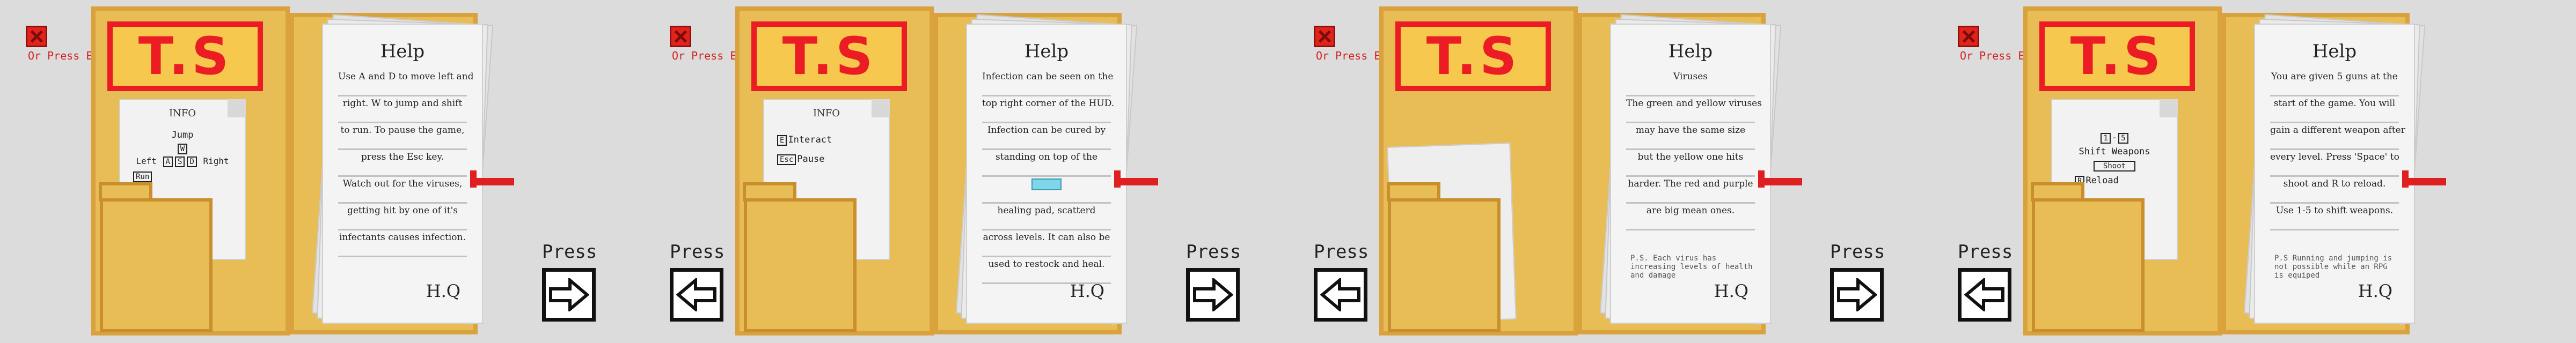  Describe the element at coordinates (1690, 163) in the screenshot. I see `help-line: but the yellow one hits` at that location.